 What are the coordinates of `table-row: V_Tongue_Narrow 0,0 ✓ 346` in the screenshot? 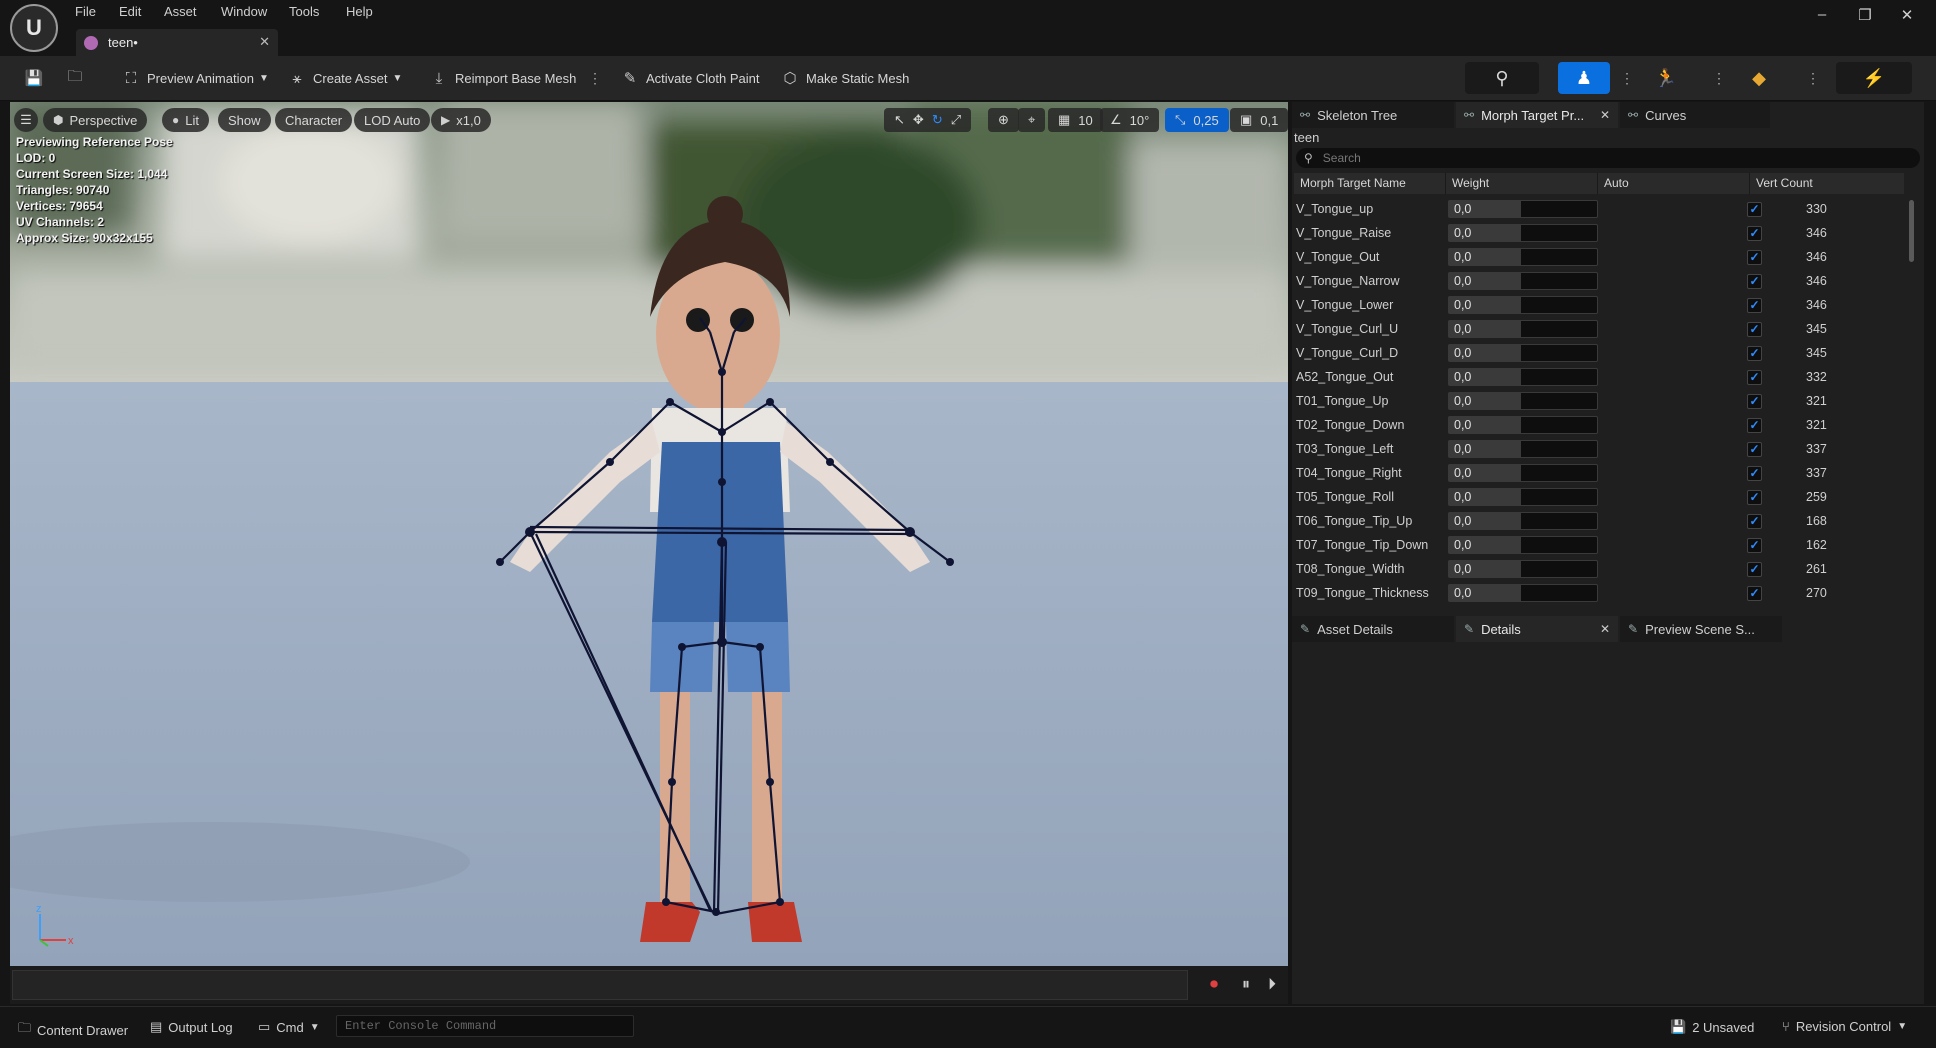 It's located at (1599, 281).